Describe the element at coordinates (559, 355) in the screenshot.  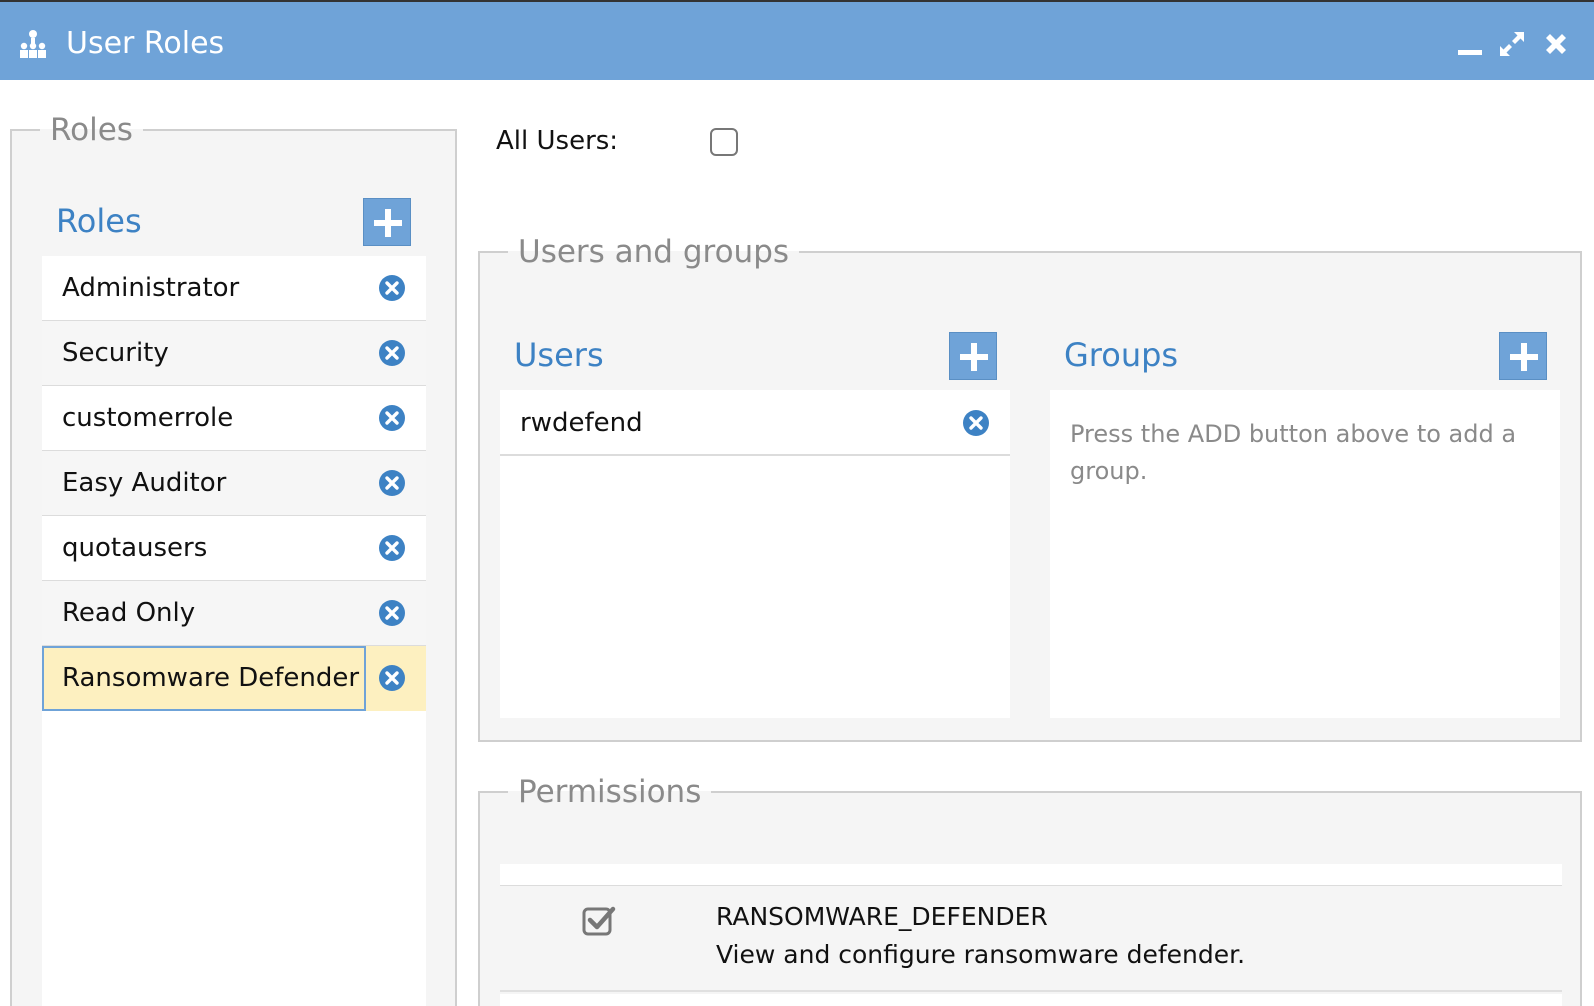
I see `users-panel-title: Users` at that location.